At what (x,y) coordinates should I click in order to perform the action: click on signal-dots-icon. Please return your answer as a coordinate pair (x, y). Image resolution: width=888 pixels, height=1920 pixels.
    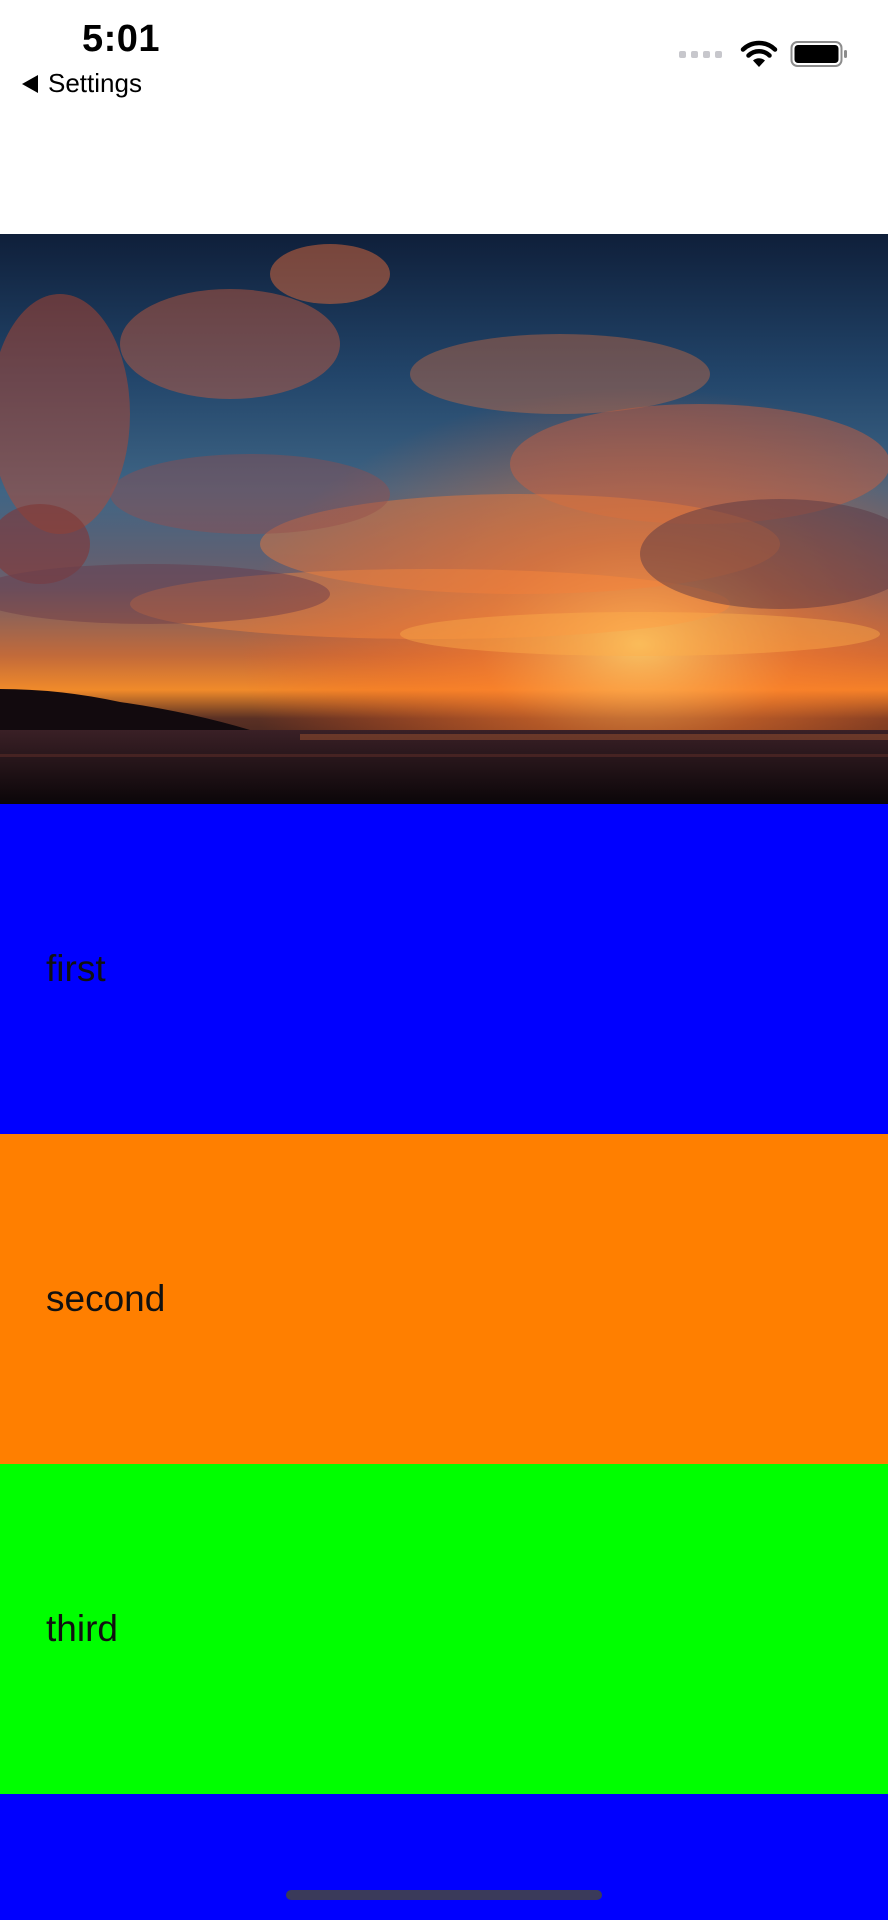
    Looking at the image, I should click on (700, 54).